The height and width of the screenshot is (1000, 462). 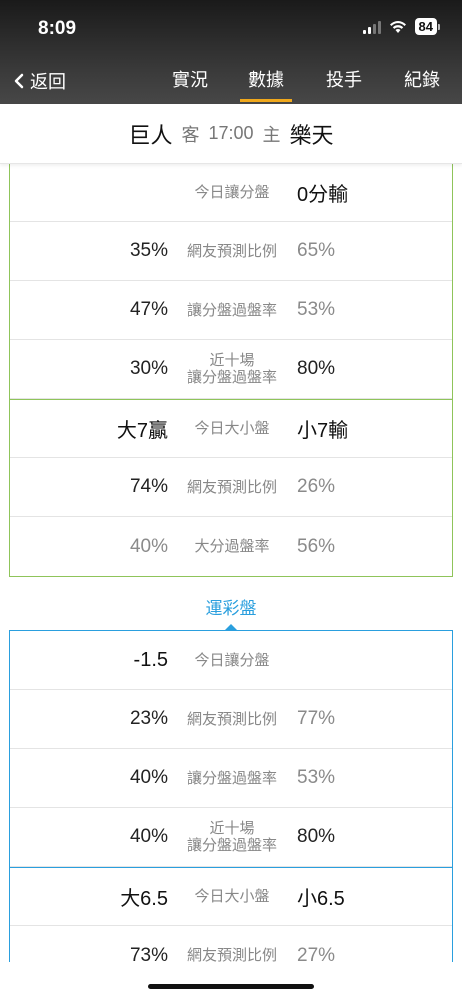 What do you see at coordinates (323, 194) in the screenshot?
I see `row-right-value: 0分輸` at bounding box center [323, 194].